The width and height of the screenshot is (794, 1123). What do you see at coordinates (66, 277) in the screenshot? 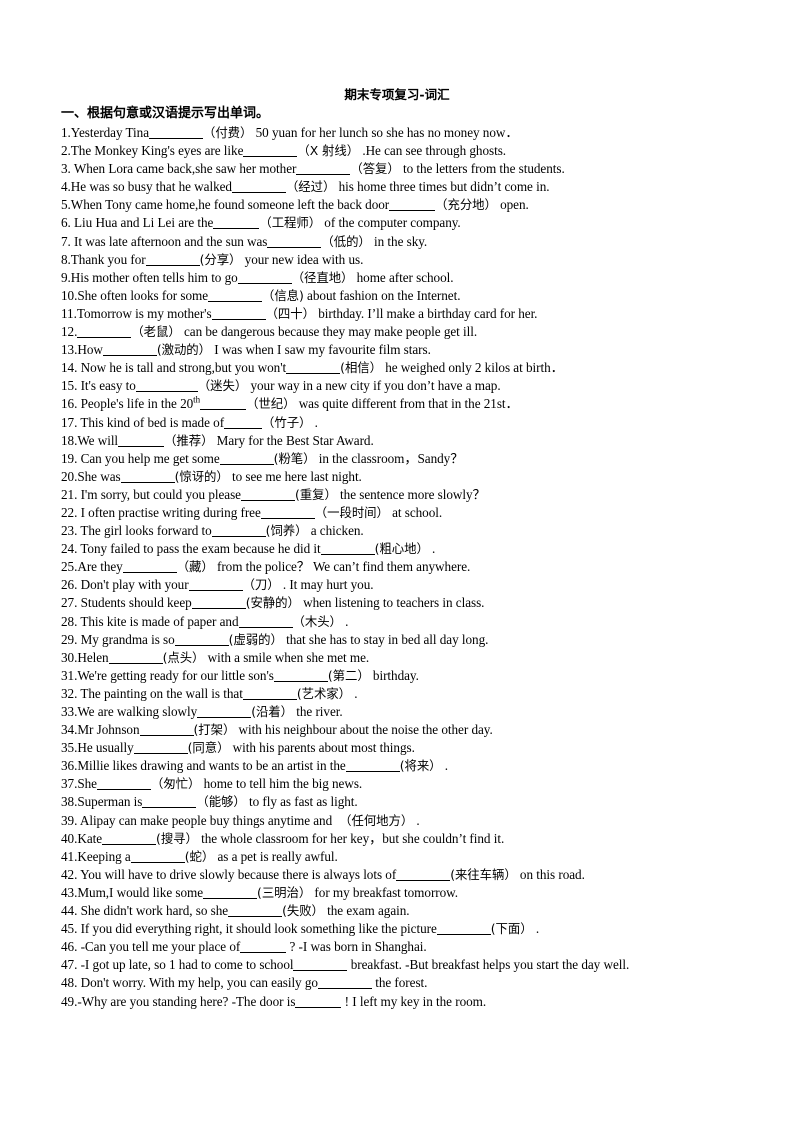
I see `question-number: 9.` at bounding box center [66, 277].